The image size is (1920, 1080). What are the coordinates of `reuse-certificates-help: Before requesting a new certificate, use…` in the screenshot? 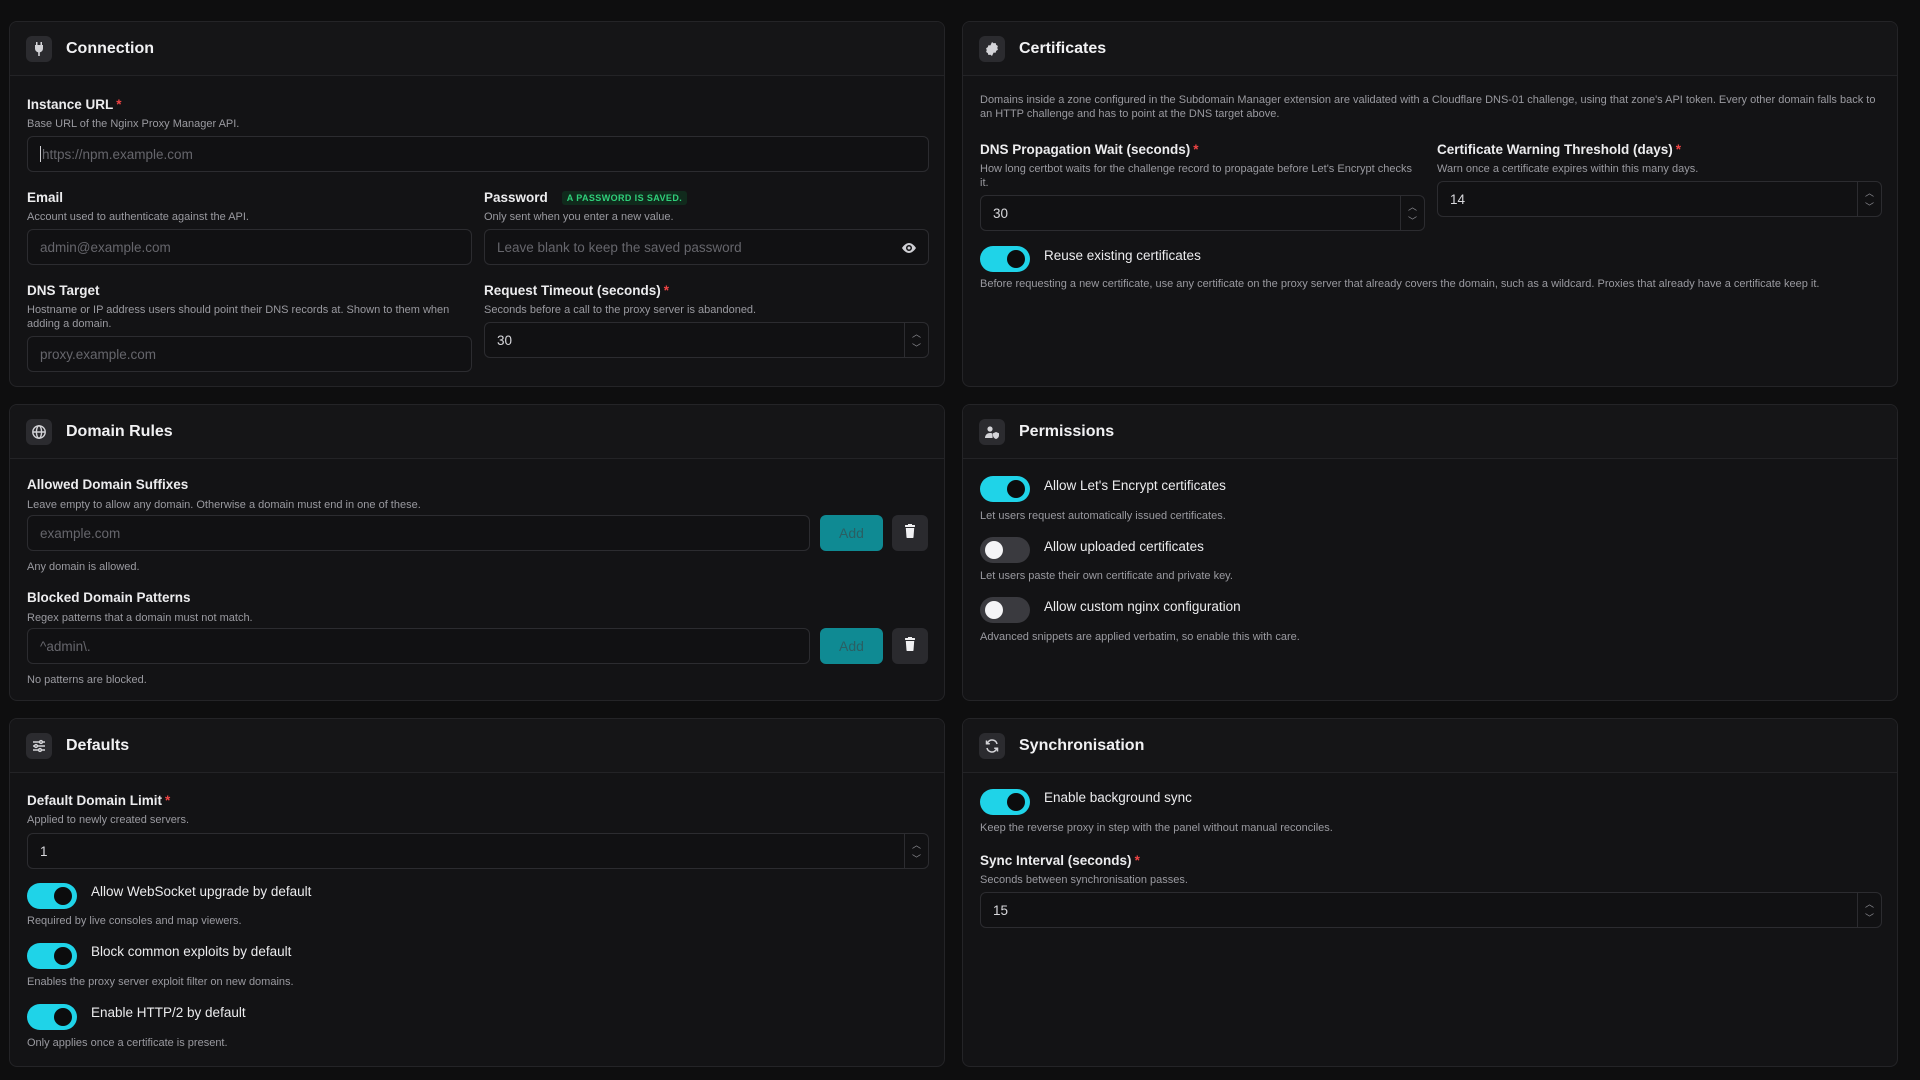 It's located at (1400, 284).